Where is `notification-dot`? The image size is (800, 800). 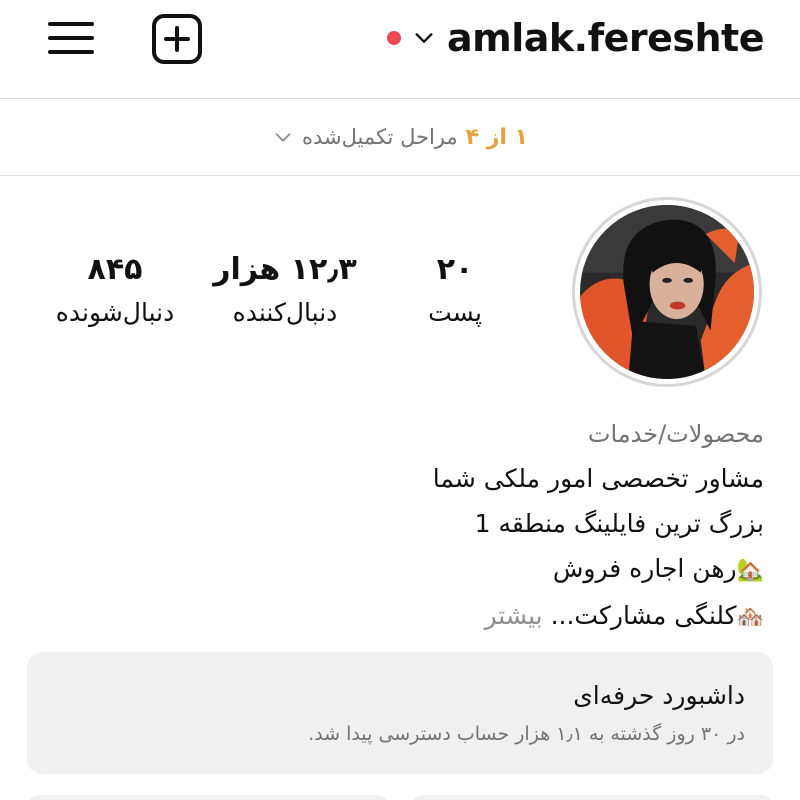 notification-dot is located at coordinates (393, 38).